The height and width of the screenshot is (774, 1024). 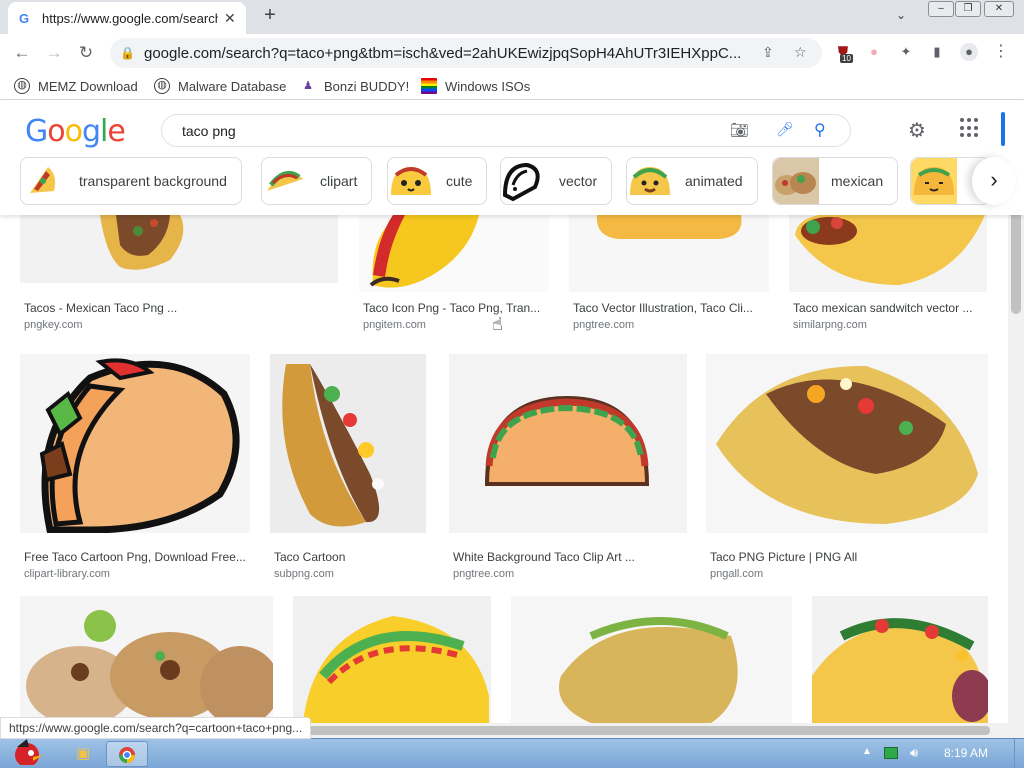 What do you see at coordinates (53, 325) in the screenshot?
I see `result-site: pngkey.com` at bounding box center [53, 325].